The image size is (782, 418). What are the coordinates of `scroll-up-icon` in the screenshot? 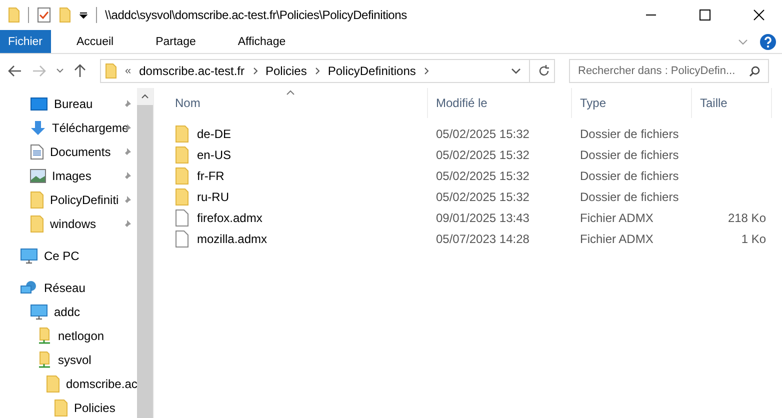 It's located at (145, 96).